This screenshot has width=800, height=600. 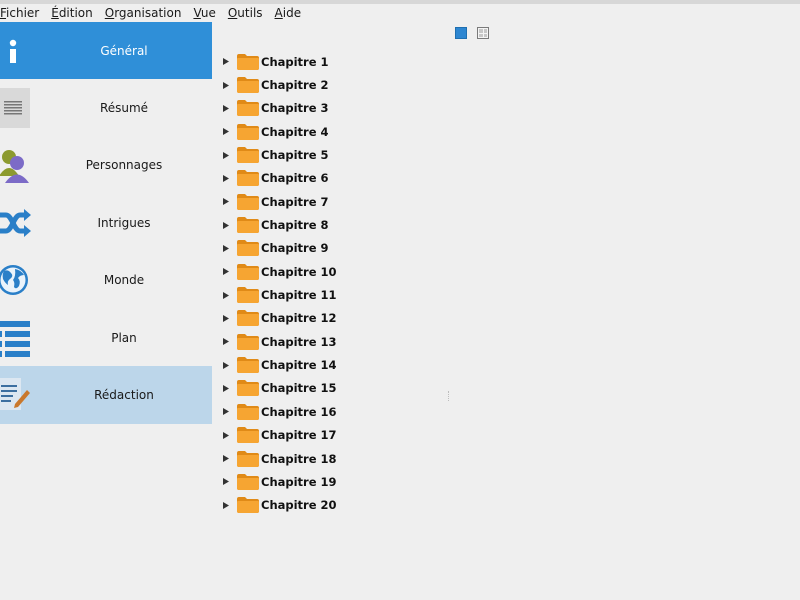 I want to click on chapter-label: Chapitre 19, so click(x=299, y=481).